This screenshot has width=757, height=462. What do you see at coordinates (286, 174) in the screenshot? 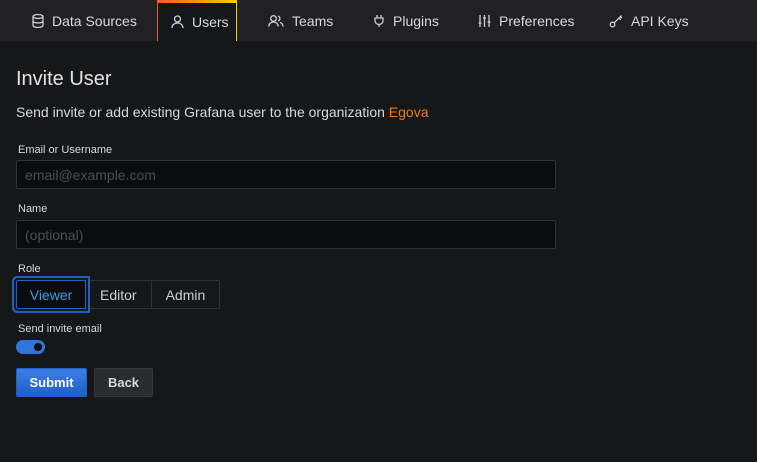
I see `email-field` at bounding box center [286, 174].